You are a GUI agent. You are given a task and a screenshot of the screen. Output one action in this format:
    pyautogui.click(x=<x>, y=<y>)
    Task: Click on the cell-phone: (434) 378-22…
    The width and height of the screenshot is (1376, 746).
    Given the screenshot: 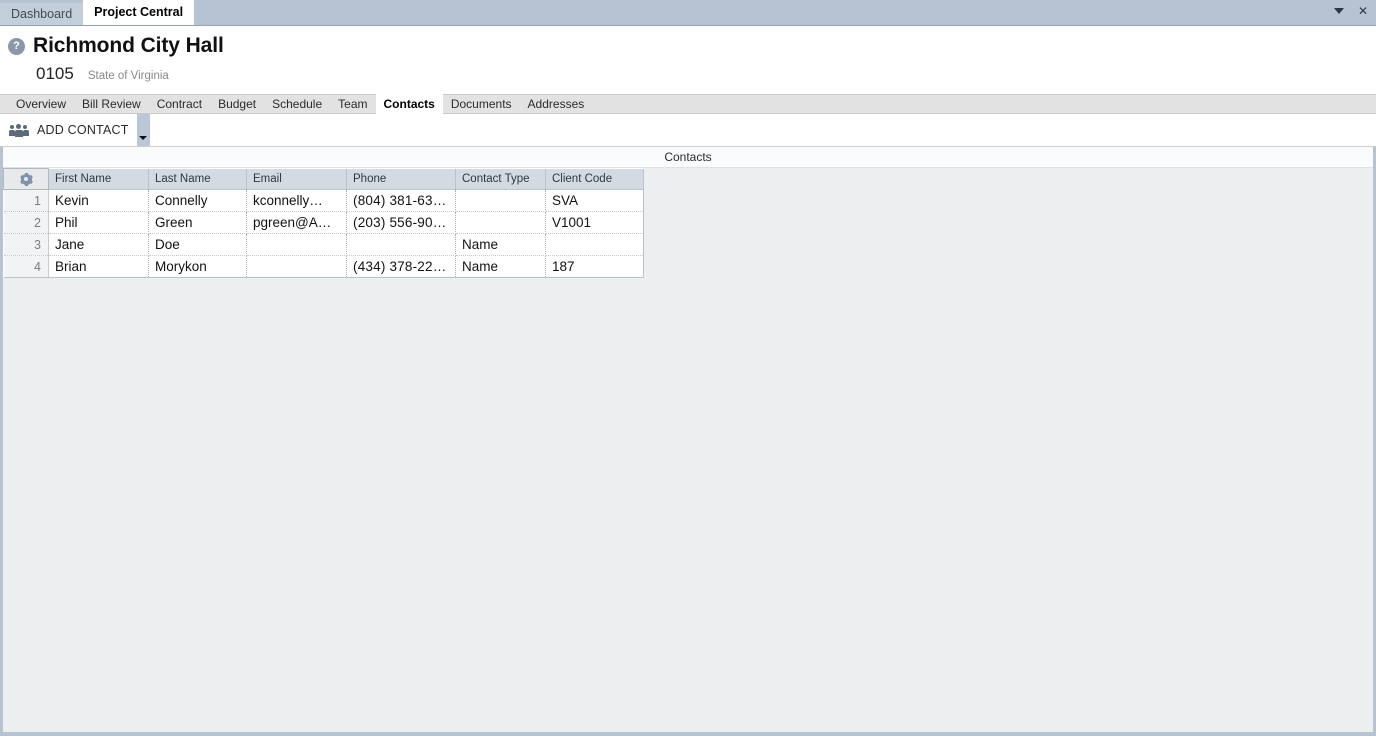 What is the action you would take?
    pyautogui.click(x=401, y=266)
    